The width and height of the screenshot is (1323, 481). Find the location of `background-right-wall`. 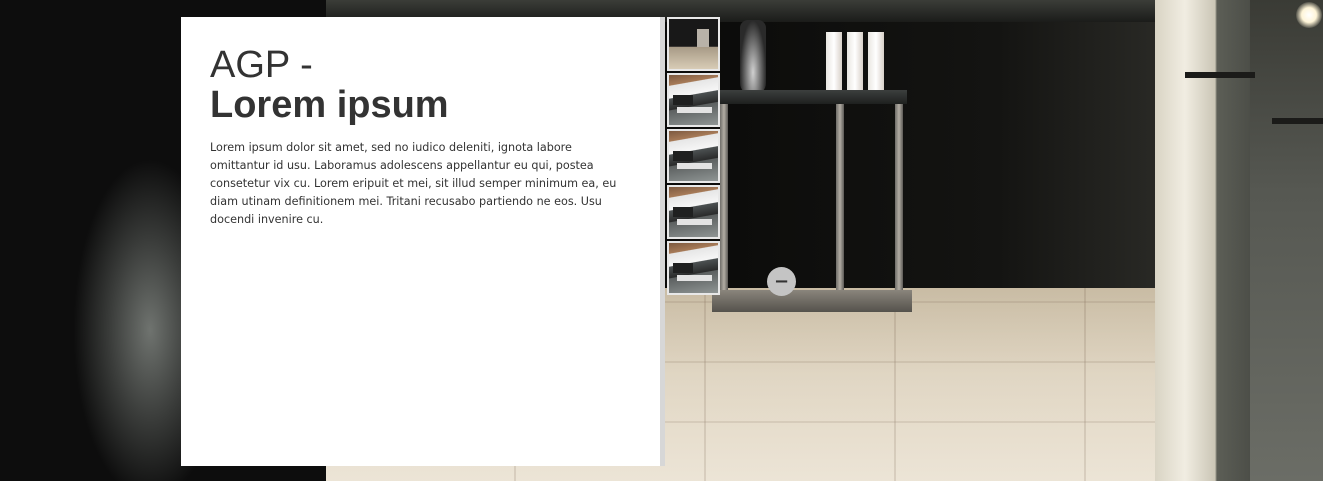

background-right-wall is located at coordinates (1286, 240).